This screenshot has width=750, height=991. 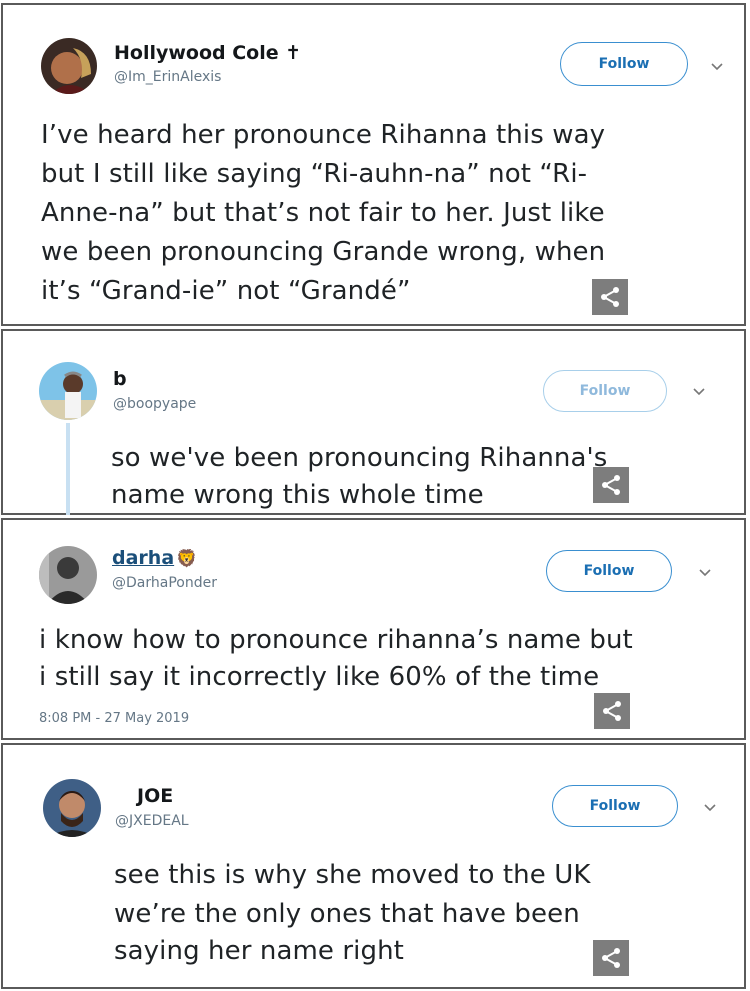 What do you see at coordinates (68, 469) in the screenshot?
I see `thread-line` at bounding box center [68, 469].